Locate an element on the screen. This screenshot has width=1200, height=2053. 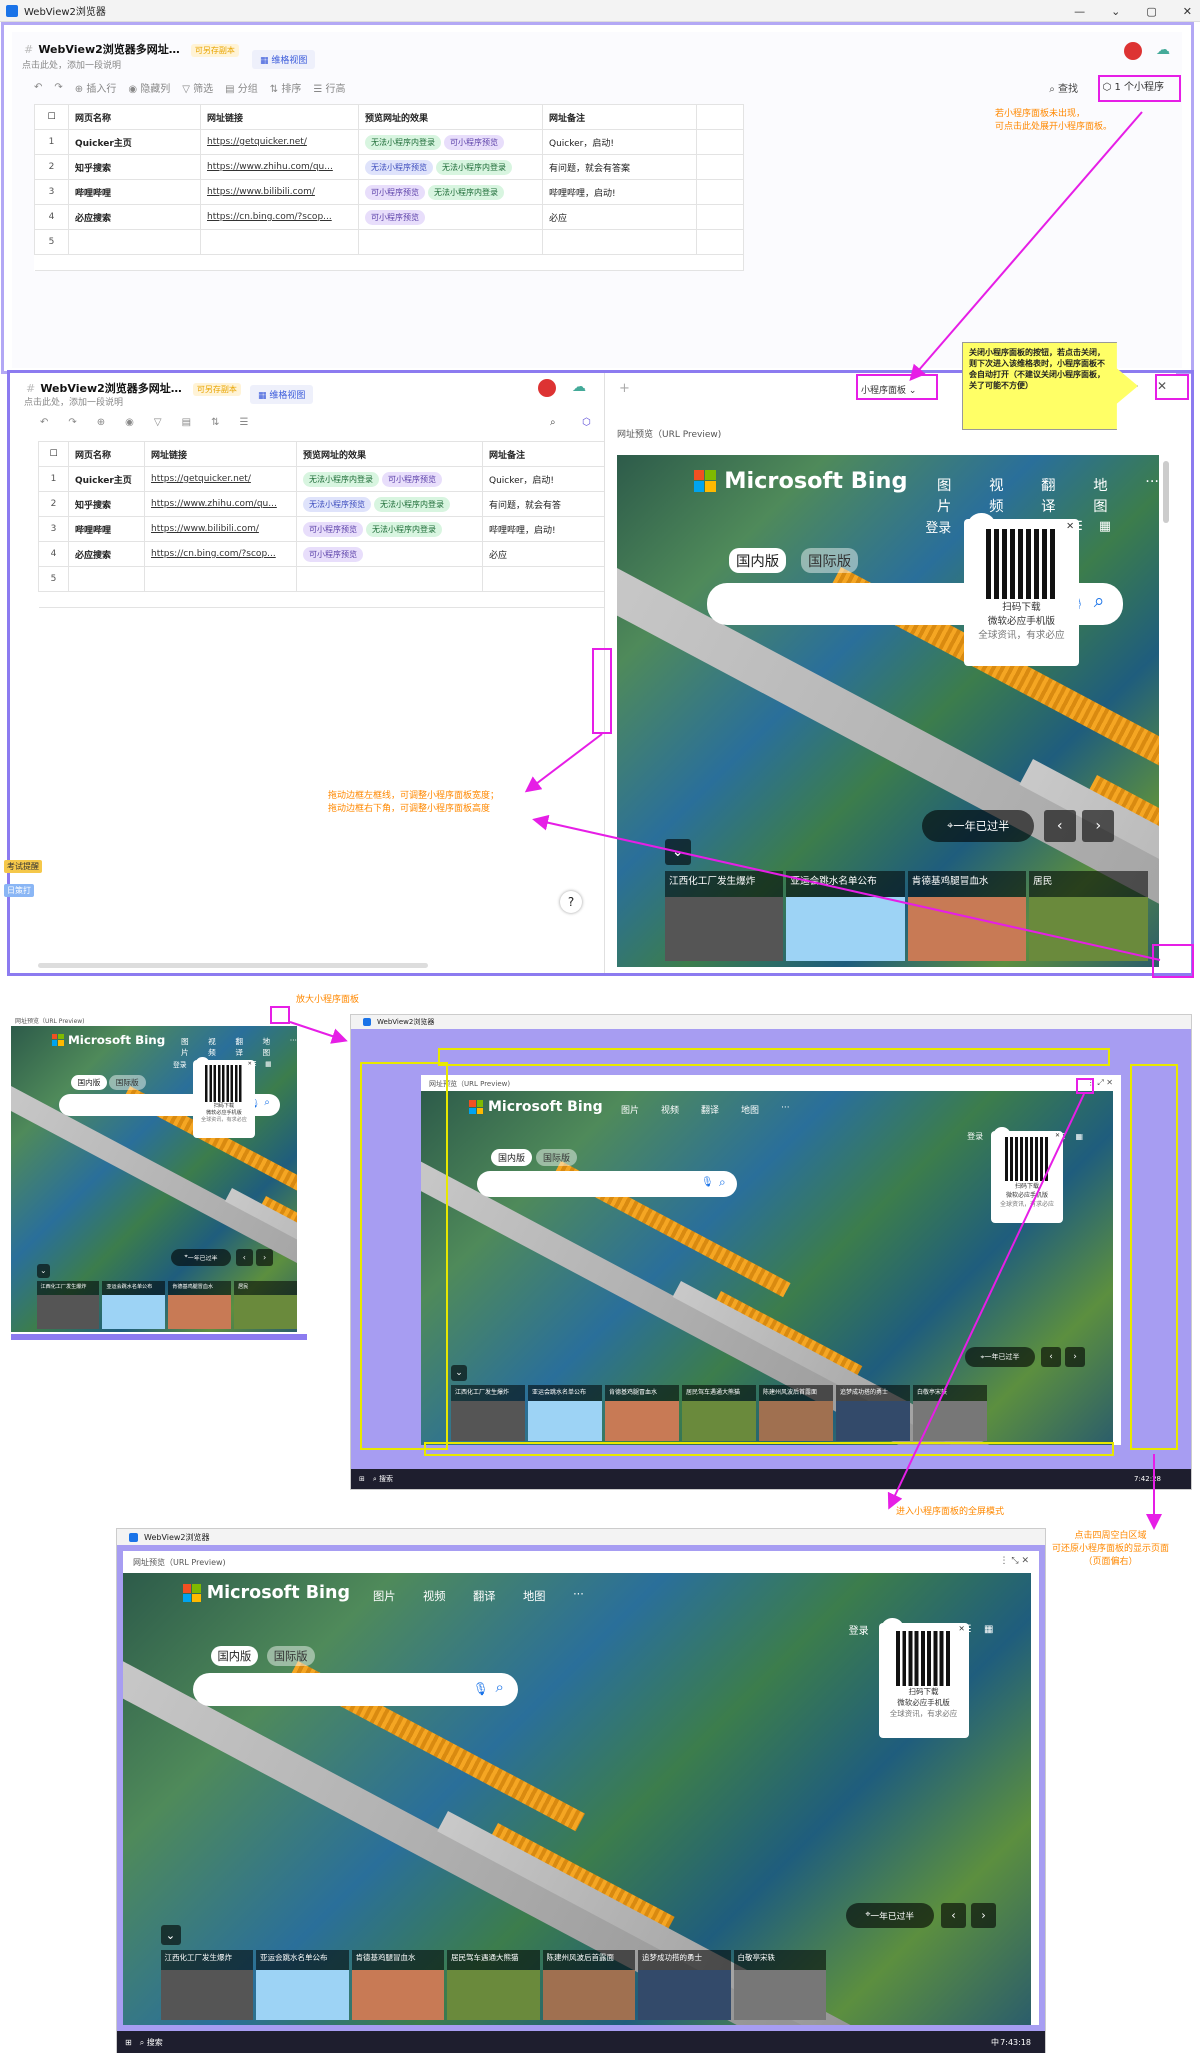
news-card: 白敬亭宋轶 is located at coordinates (950, 1413).